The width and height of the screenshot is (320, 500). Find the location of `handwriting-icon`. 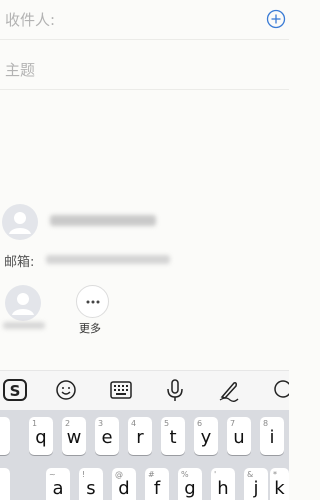

handwriting-icon is located at coordinates (229, 390).